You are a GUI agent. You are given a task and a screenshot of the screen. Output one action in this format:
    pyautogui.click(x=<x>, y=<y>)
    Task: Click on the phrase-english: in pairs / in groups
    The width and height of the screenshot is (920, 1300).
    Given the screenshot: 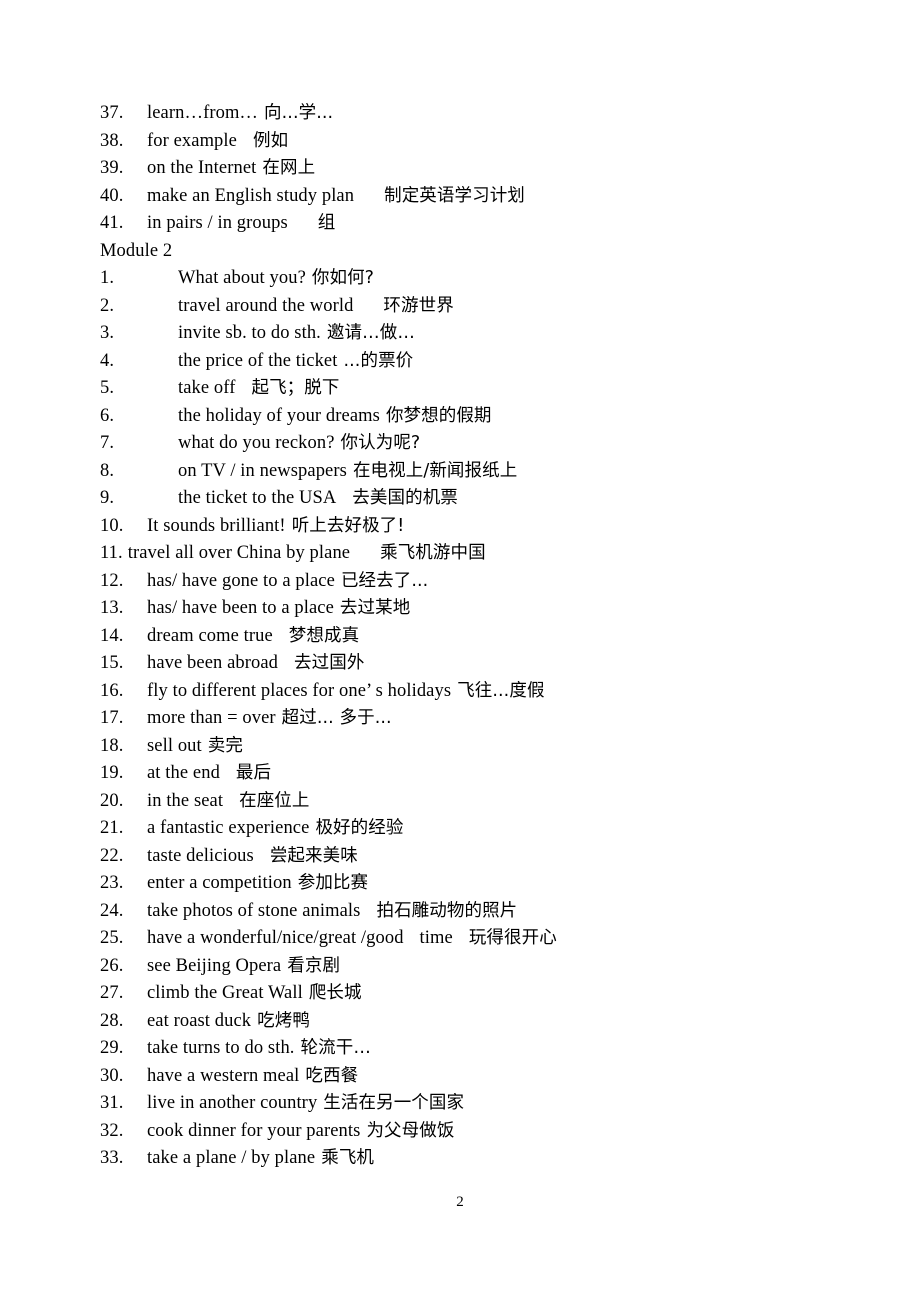 What is the action you would take?
    pyautogui.click(x=217, y=223)
    